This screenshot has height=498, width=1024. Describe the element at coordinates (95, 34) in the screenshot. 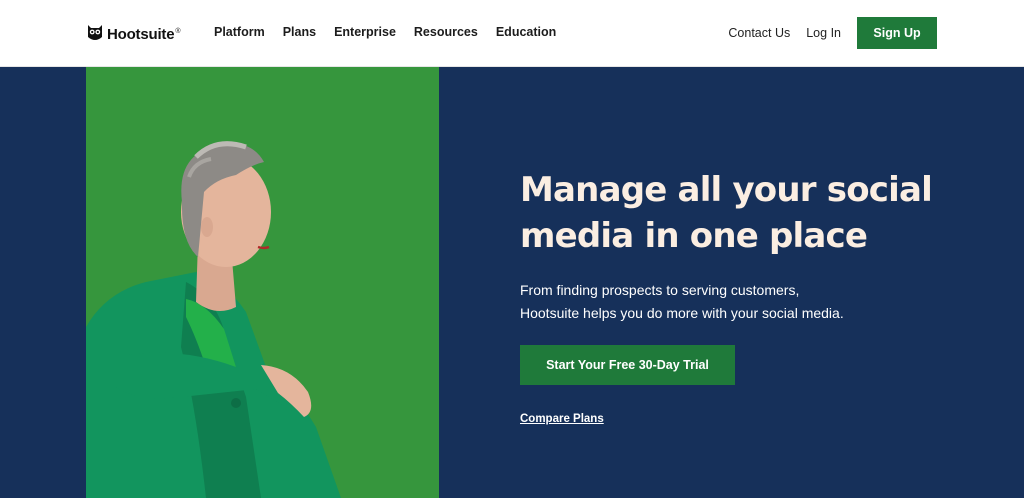

I see `owl-logo-icon` at that location.